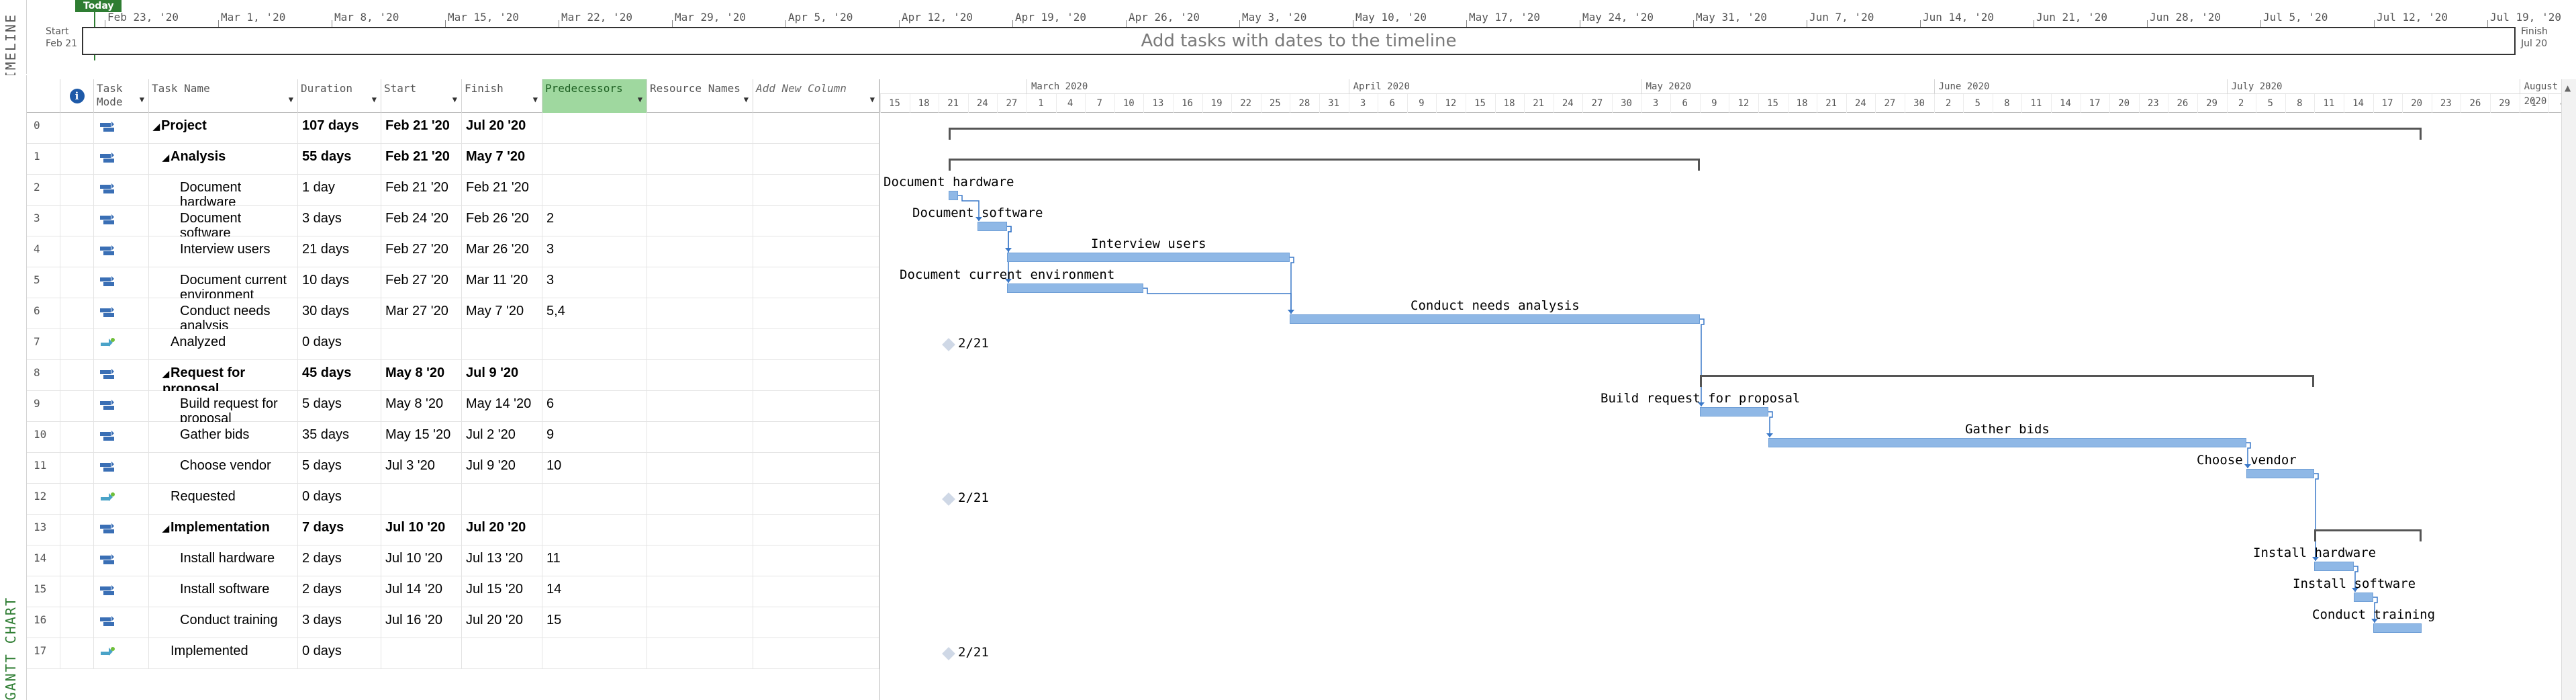  Describe the element at coordinates (121, 96) in the screenshot. I see `col-task-mode: Task Mode ▼` at that location.